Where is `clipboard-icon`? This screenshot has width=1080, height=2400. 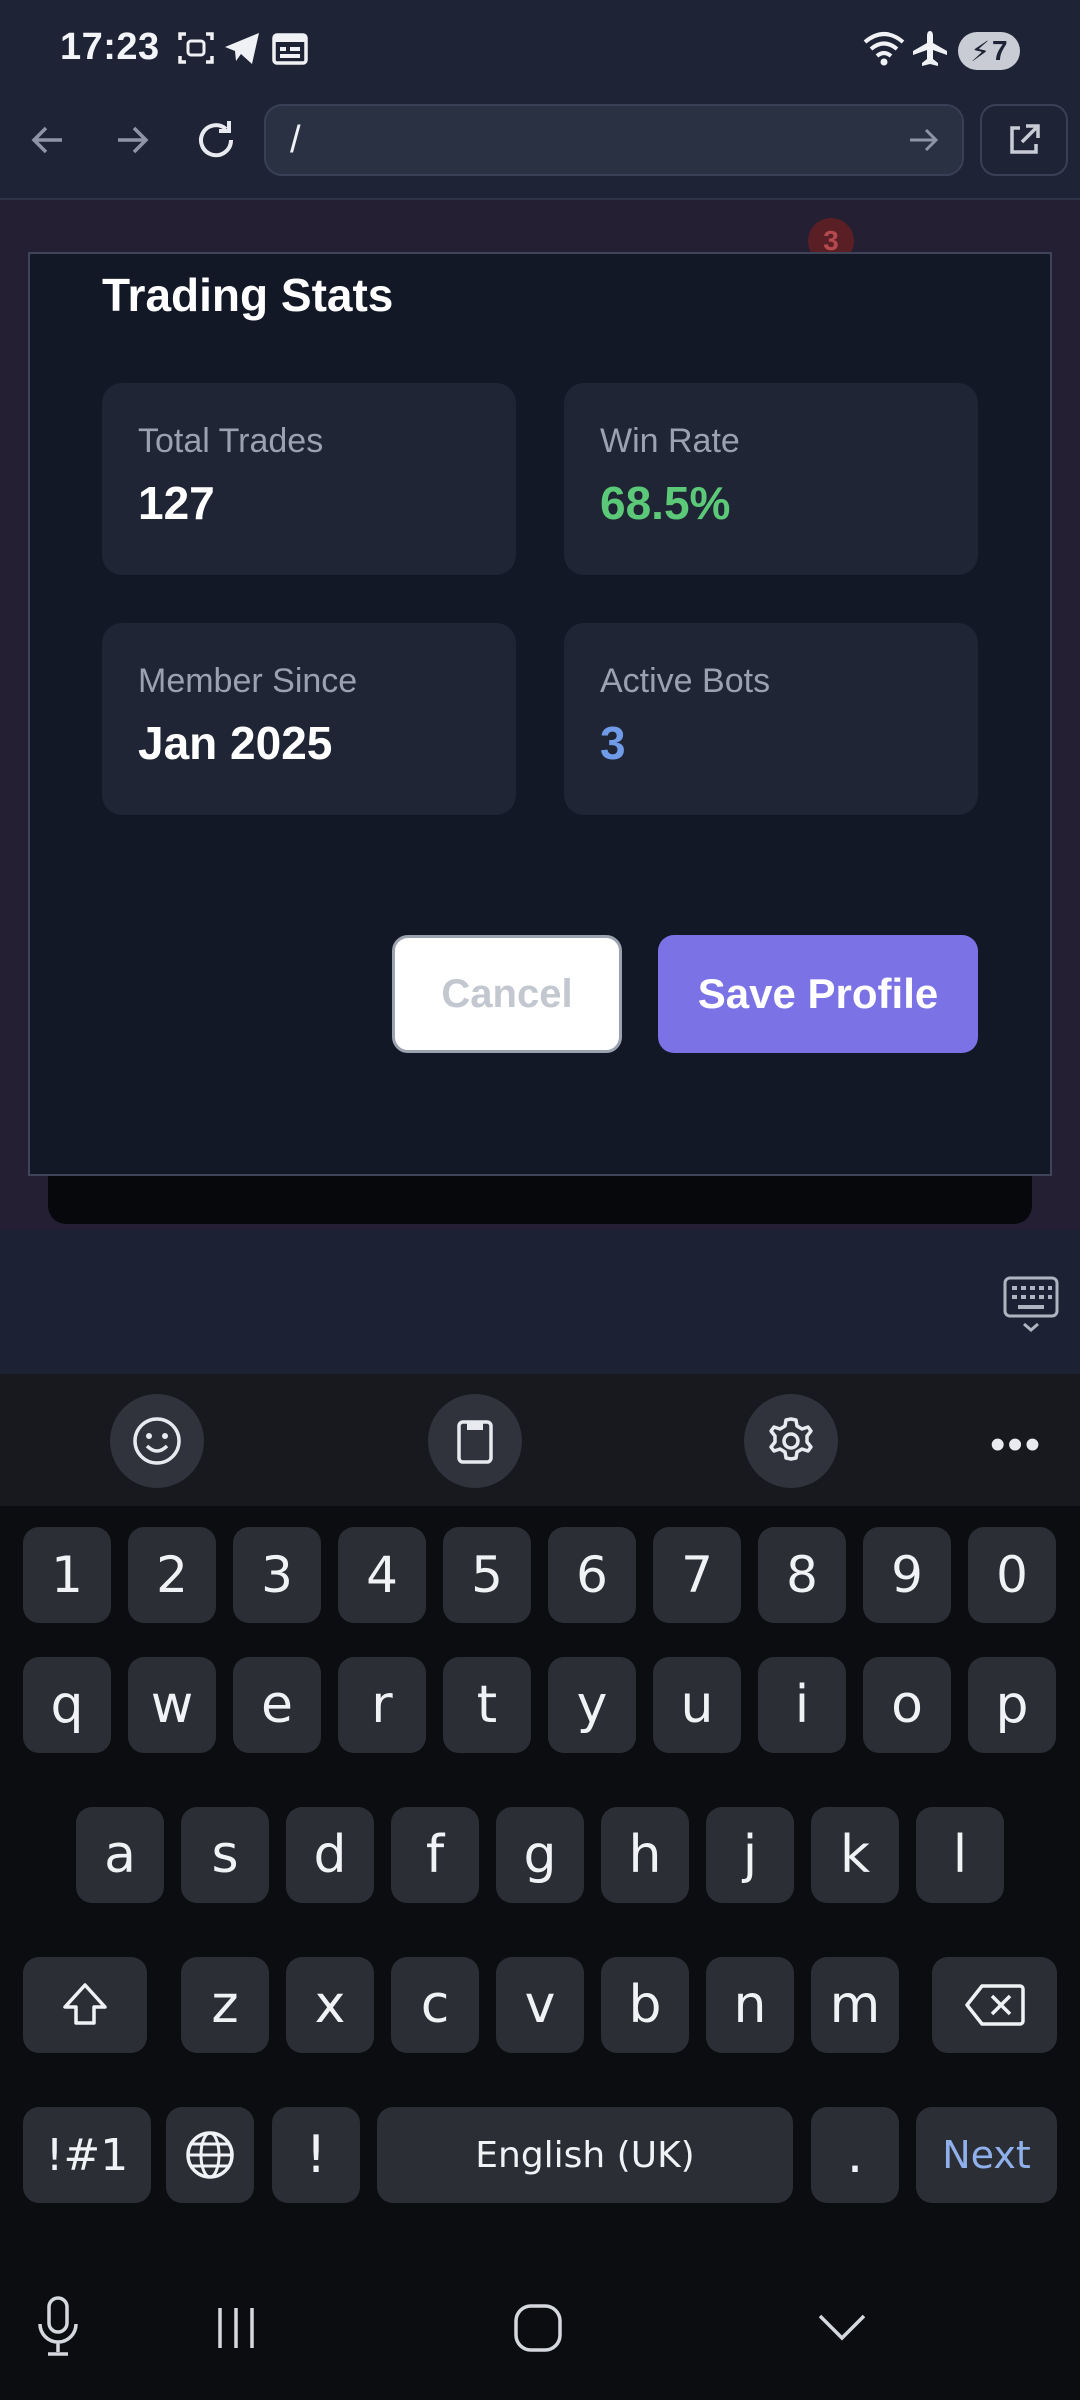
clipboard-icon is located at coordinates (475, 1442).